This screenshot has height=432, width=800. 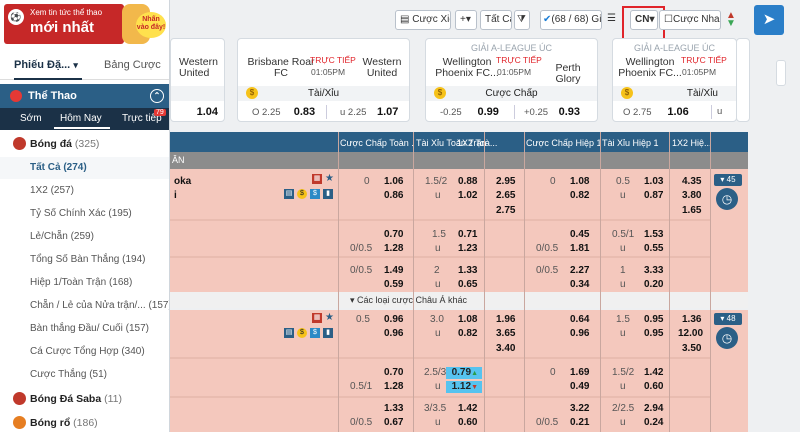 I want to click on odd-value: 12.00, so click(x=690, y=333).